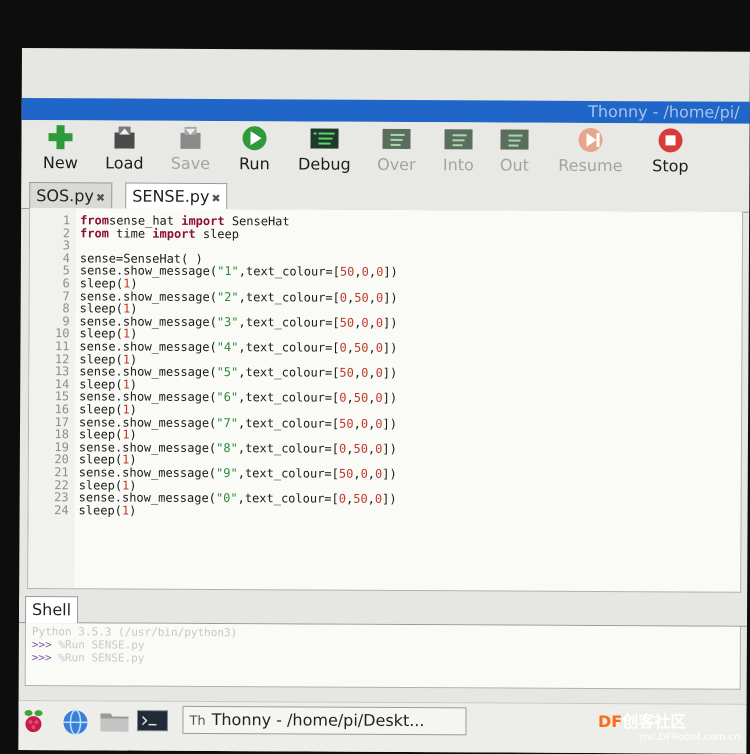 Image resolution: width=750 pixels, height=754 pixels. What do you see at coordinates (254, 163) in the screenshot?
I see `run-label: Run` at bounding box center [254, 163].